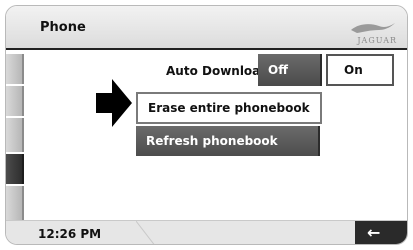 Image resolution: width=413 pixels, height=250 pixels. I want to click on back-button: ←, so click(381, 232).